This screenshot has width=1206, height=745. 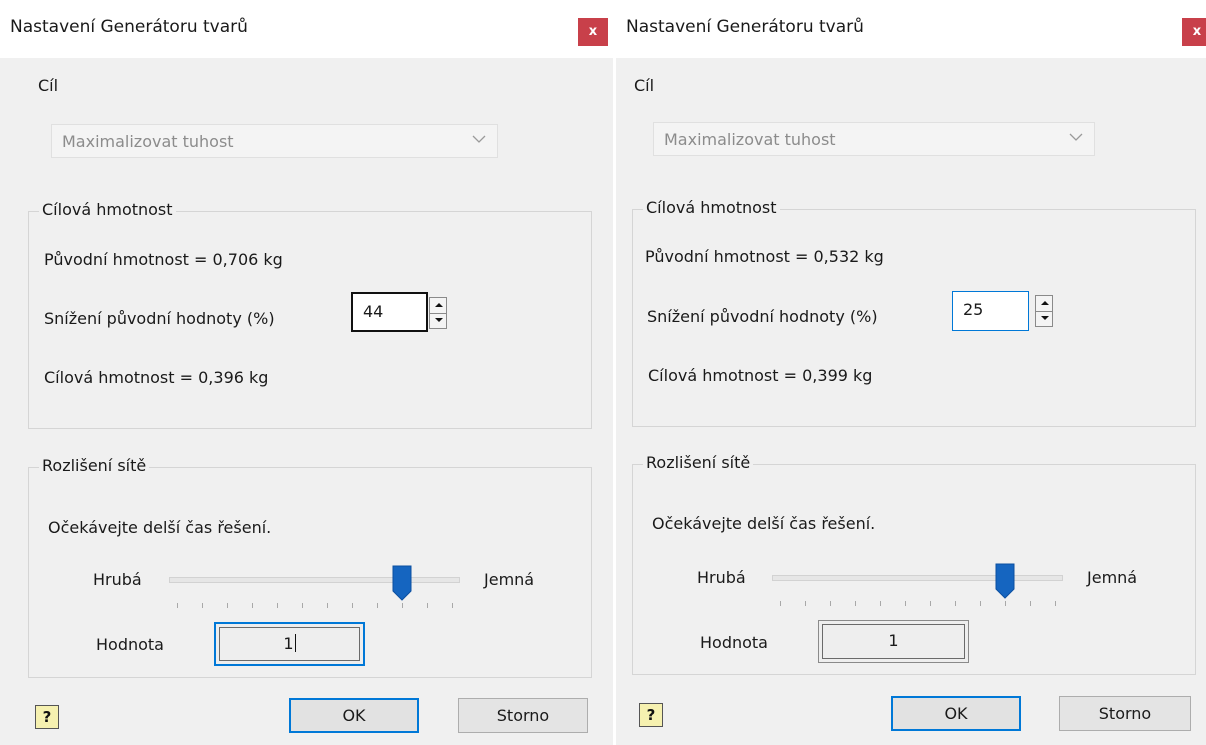 I want to click on original-mass-text: Původní hmotnost = 0,706 kg, so click(x=163, y=259).